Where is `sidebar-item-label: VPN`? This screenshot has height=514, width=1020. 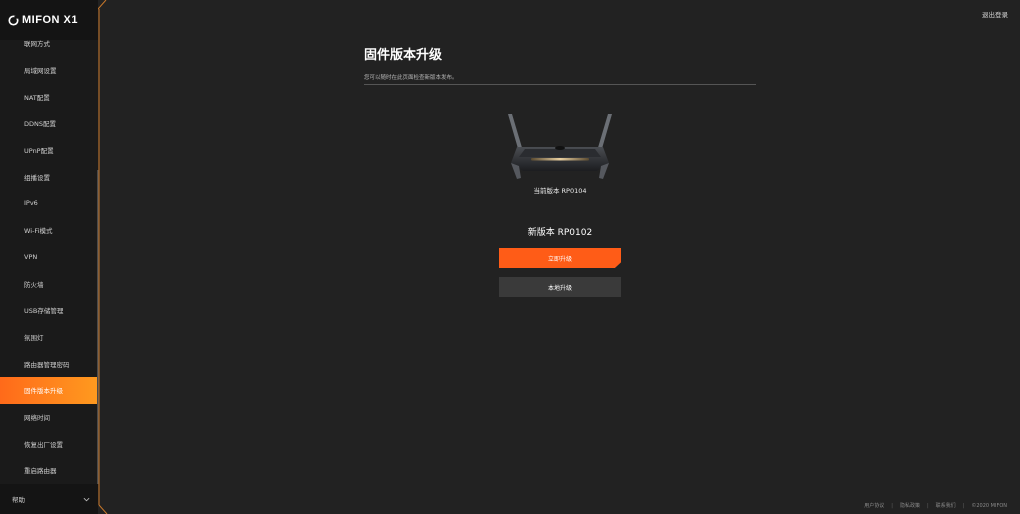 sidebar-item-label: VPN is located at coordinates (31, 256).